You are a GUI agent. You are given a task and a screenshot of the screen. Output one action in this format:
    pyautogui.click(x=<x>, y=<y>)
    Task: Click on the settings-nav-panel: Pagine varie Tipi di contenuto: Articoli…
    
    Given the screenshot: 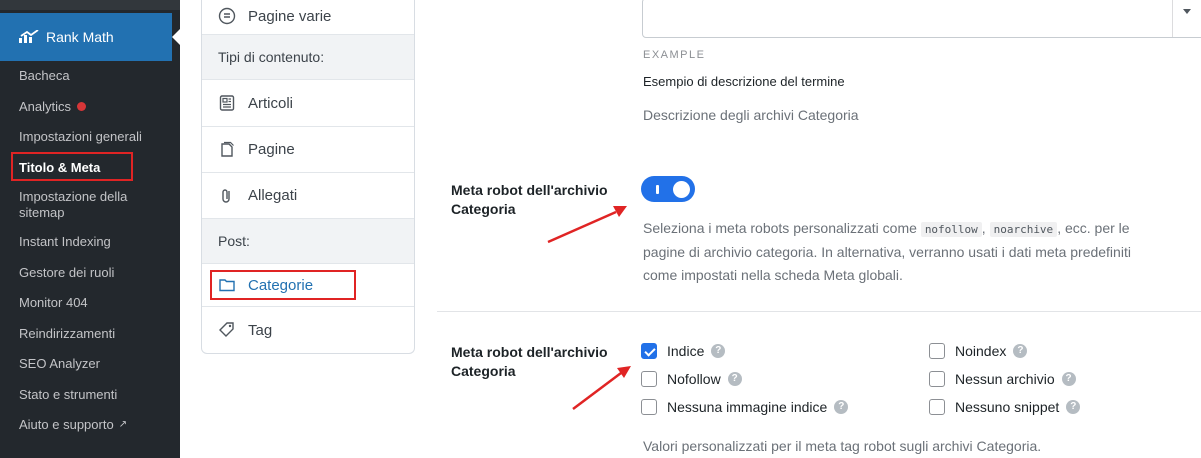 What is the action you would take?
    pyautogui.click(x=308, y=177)
    